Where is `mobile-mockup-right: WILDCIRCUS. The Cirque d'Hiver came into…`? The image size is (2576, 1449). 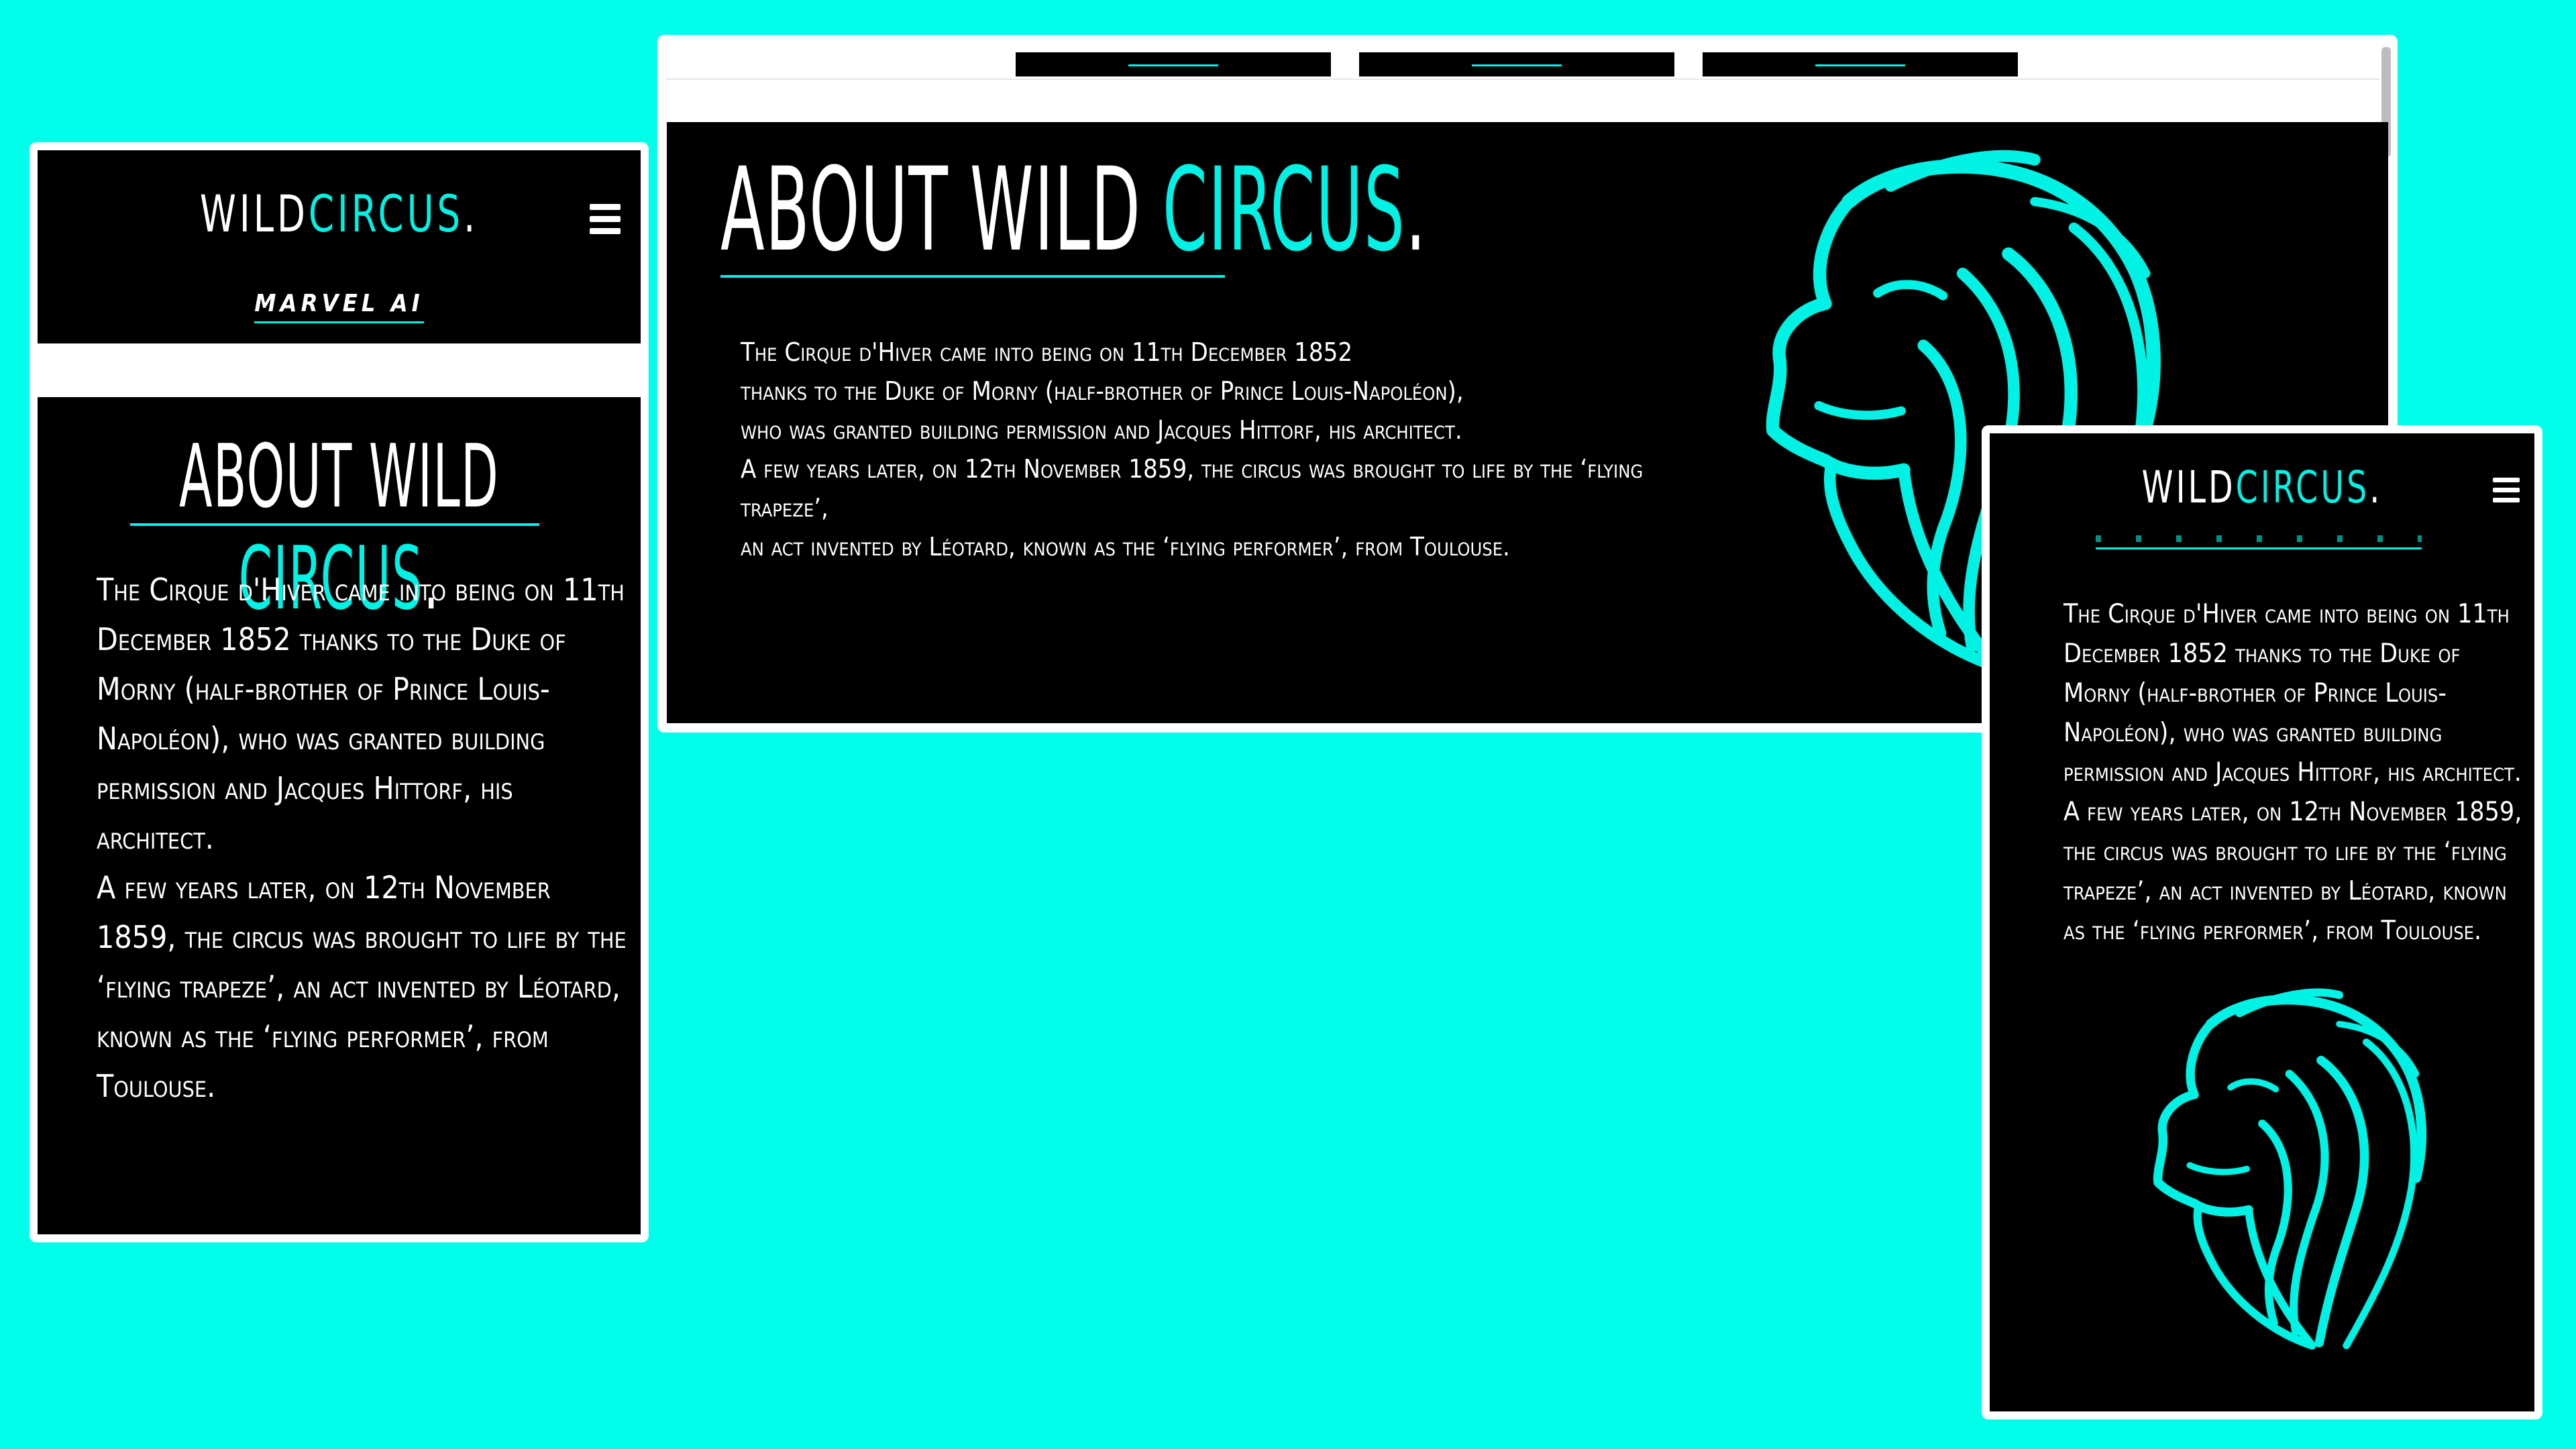 mobile-mockup-right: WILDCIRCUS. The Cirque d'Hiver came into… is located at coordinates (2262, 922).